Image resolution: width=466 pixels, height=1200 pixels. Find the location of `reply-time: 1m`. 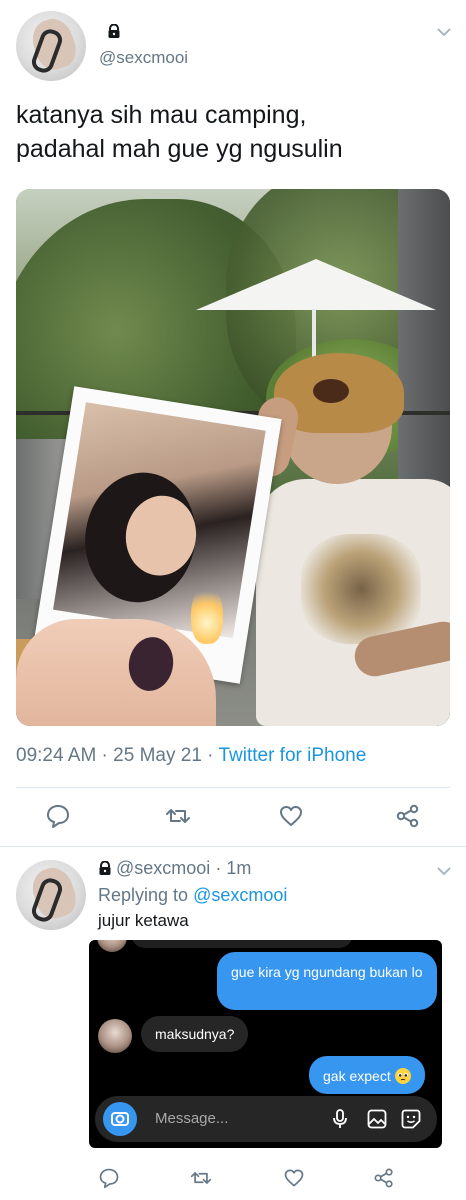

reply-time: 1m is located at coordinates (239, 868).